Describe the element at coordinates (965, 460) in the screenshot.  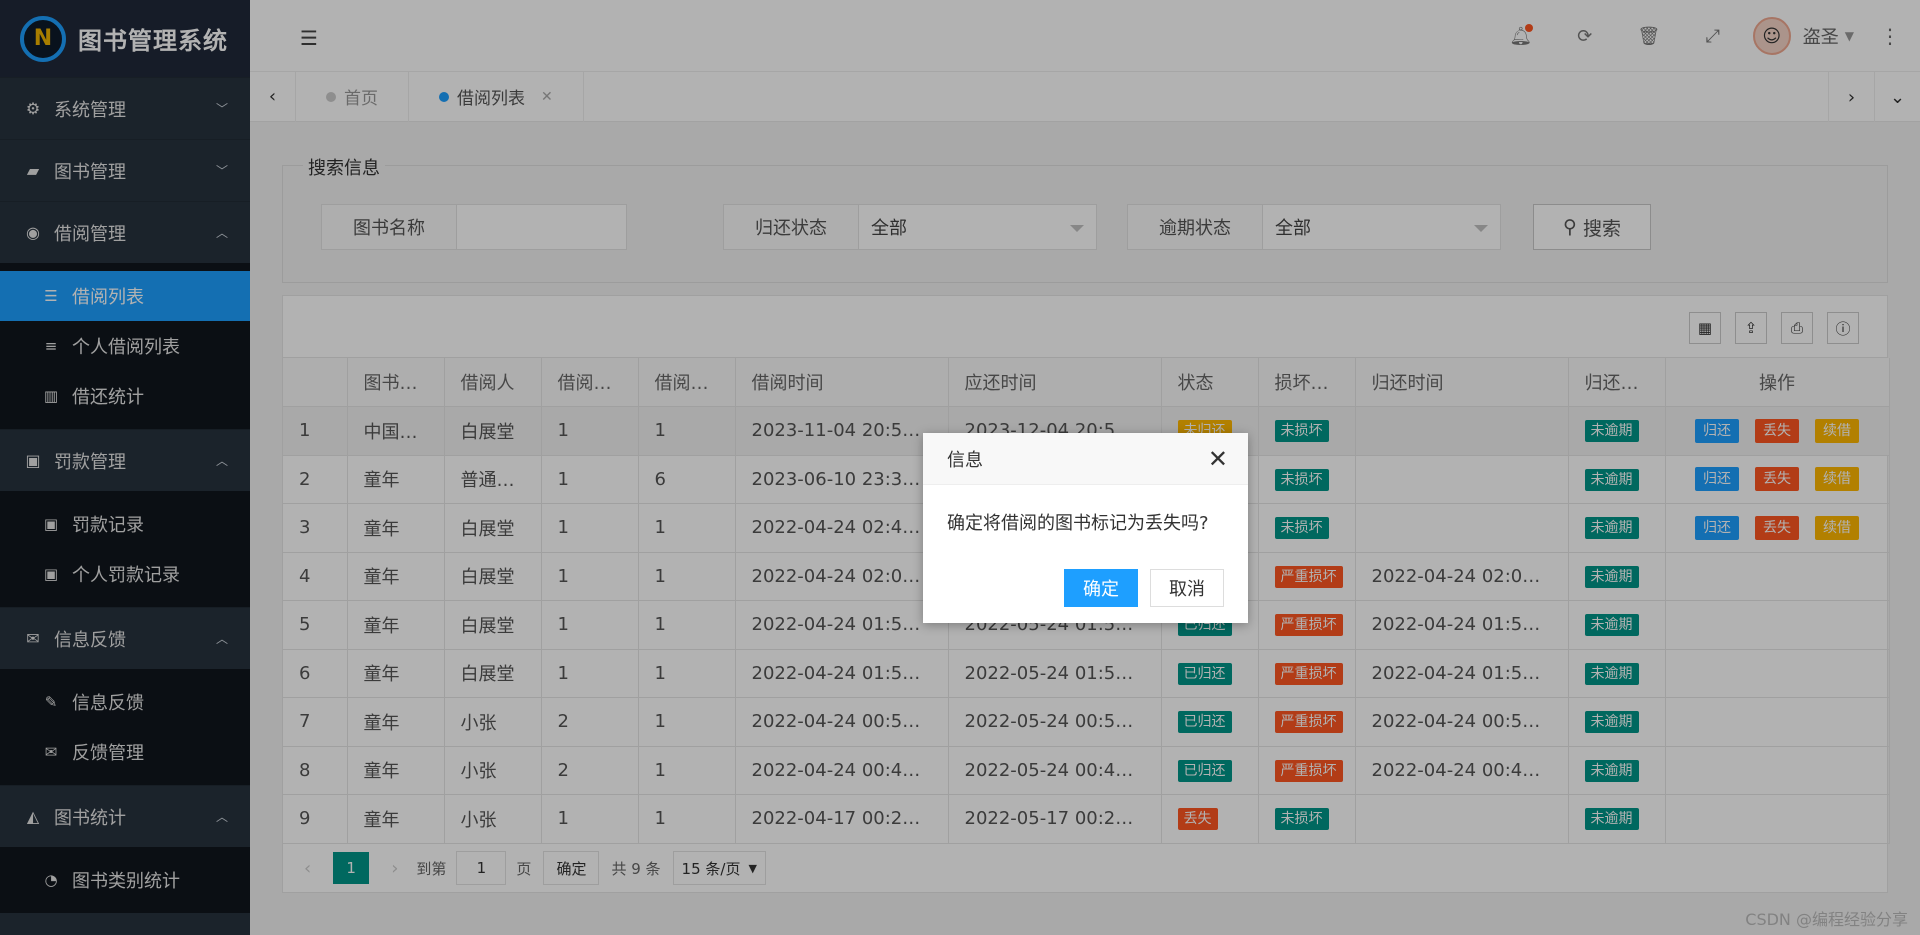
I see `dialog-title: 信息` at that location.